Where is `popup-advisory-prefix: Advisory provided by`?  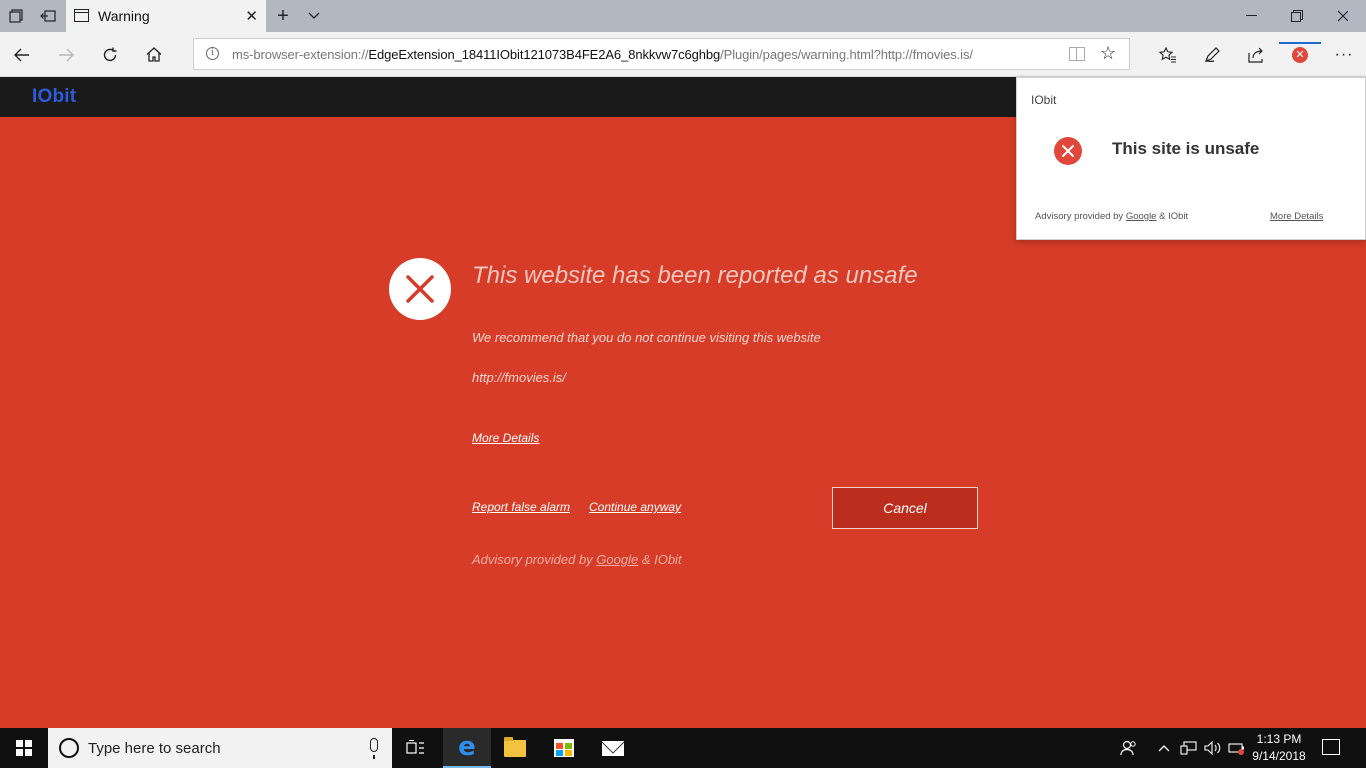
popup-advisory-prefix: Advisory provided by is located at coordinates (1080, 216).